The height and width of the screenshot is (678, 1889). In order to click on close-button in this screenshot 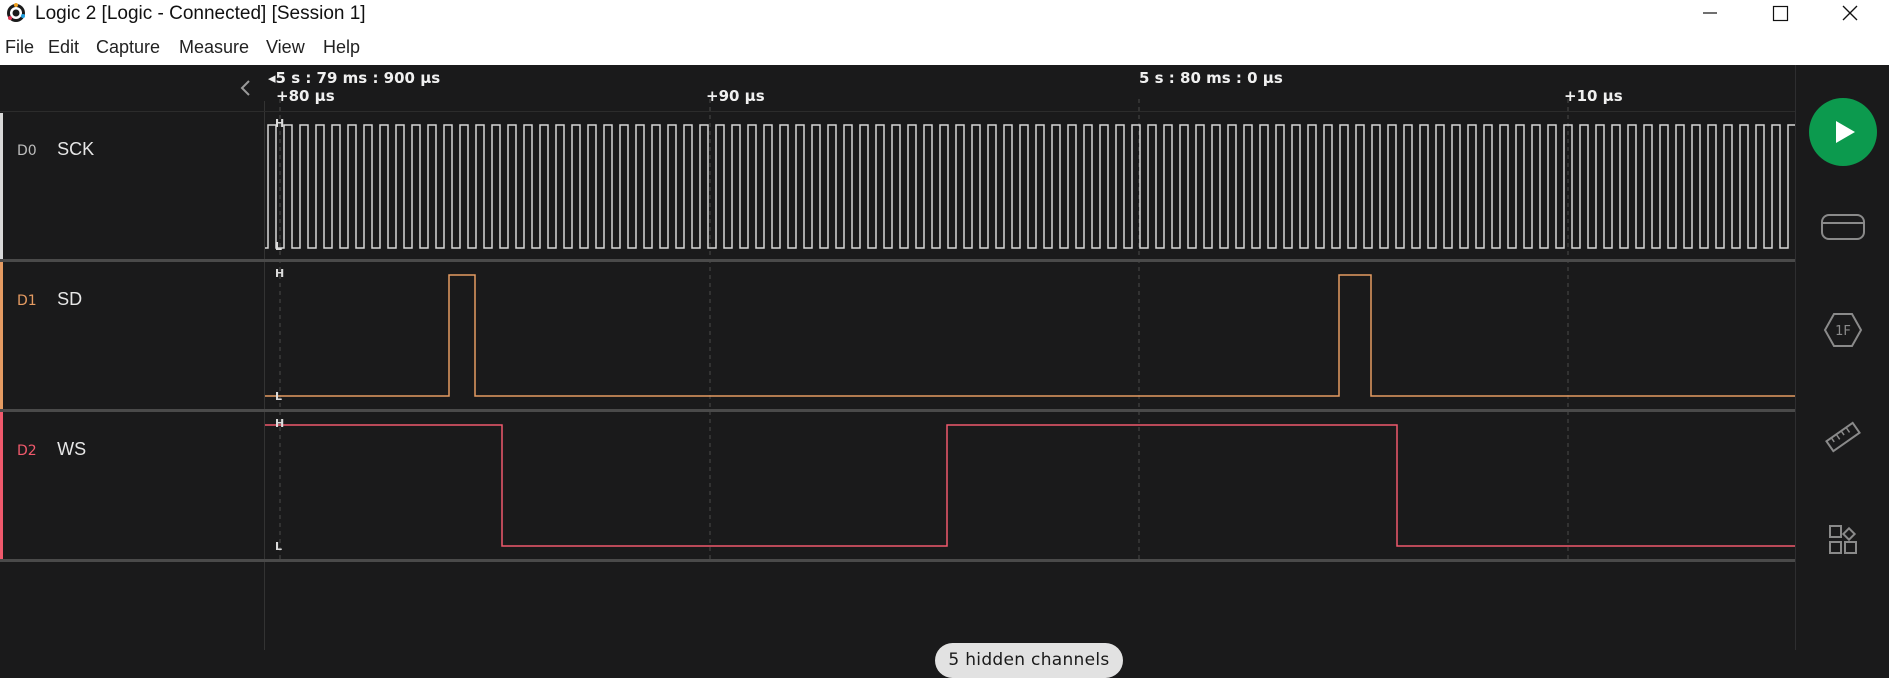, I will do `click(1850, 14)`.